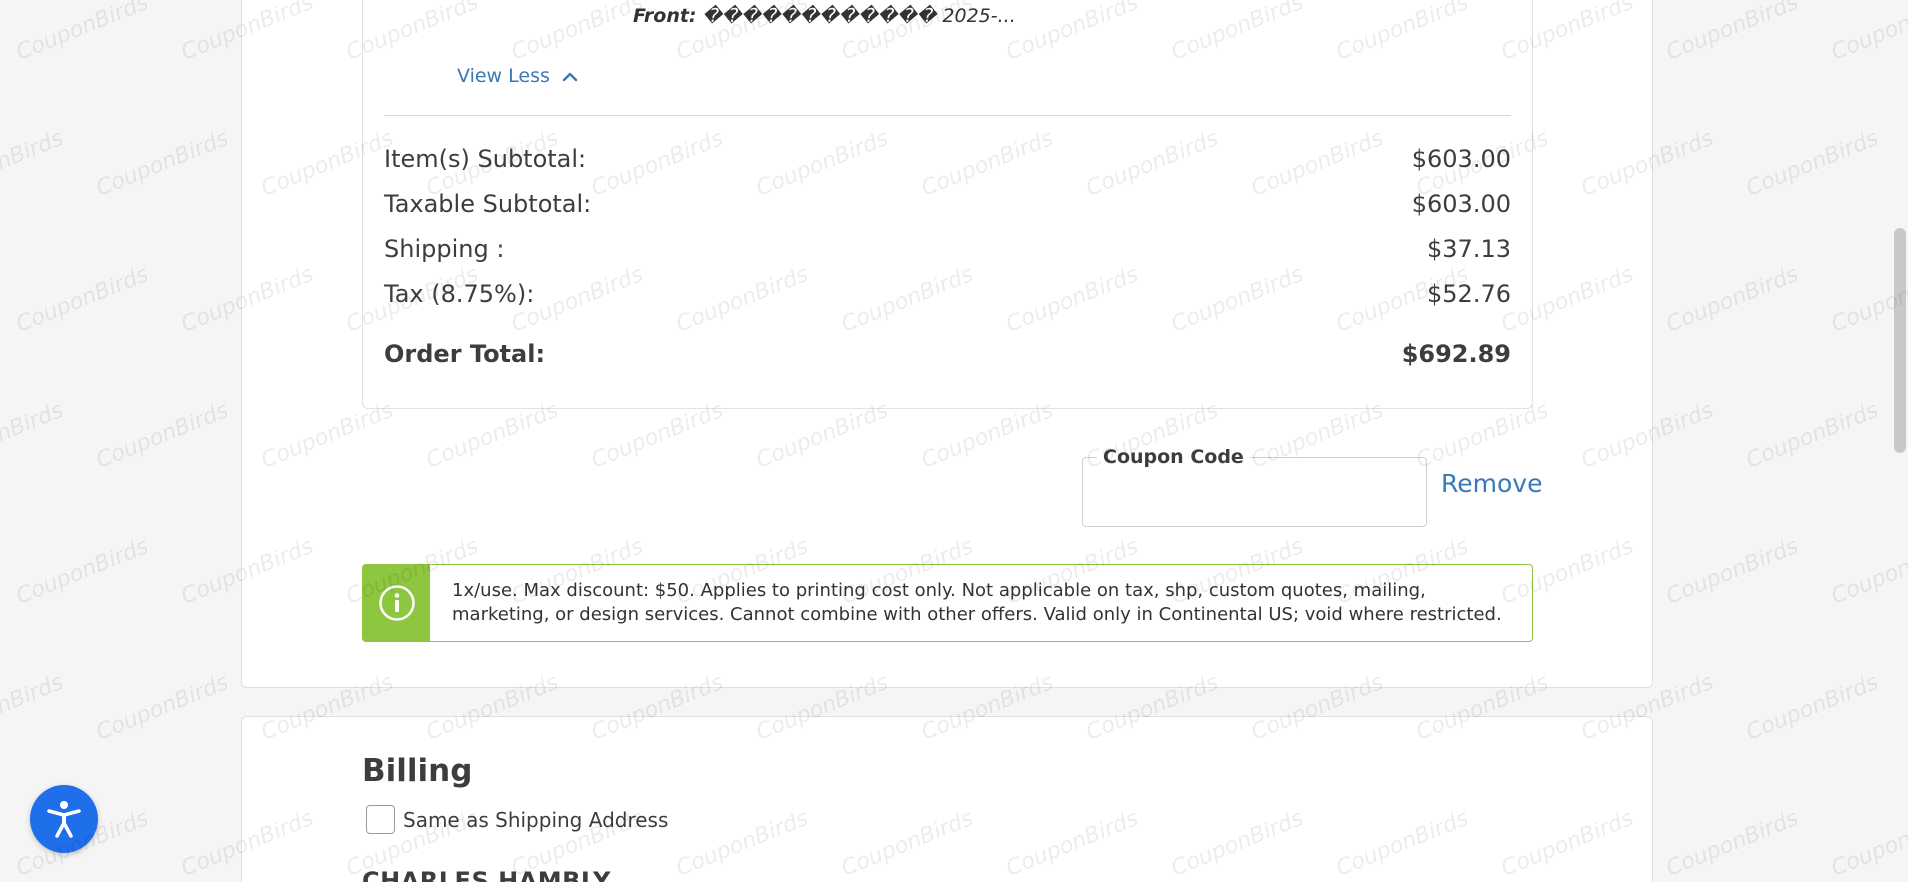 This screenshot has width=1908, height=882. Describe the element at coordinates (947, 354) in the screenshot. I see `summary-row-order-total: Order Total: $692.89` at that location.